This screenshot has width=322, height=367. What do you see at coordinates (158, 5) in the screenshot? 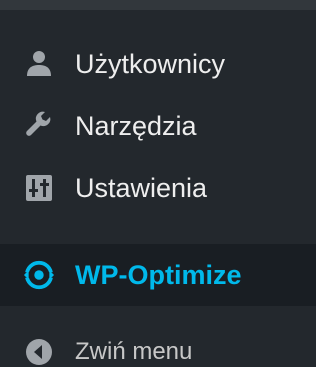
I see `menu-top-strip` at bounding box center [158, 5].